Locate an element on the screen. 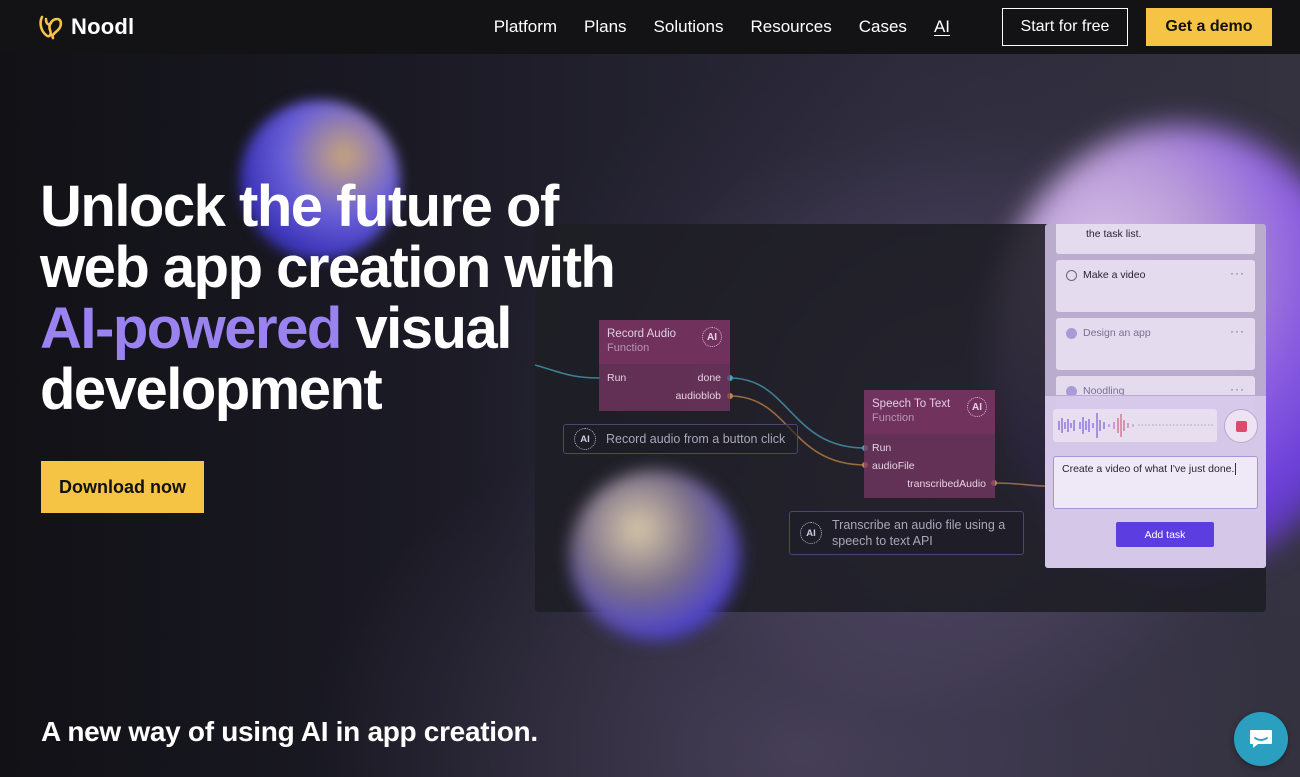  noodl-logo-icon is located at coordinates (51, 27).